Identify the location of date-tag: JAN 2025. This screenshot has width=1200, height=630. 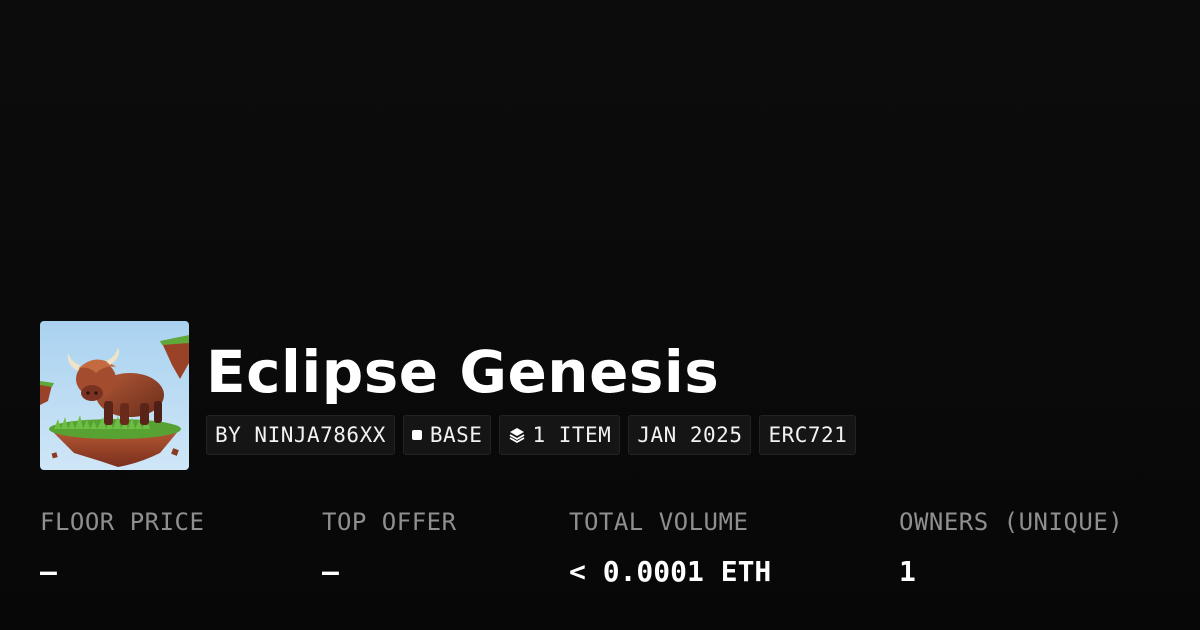
(690, 435).